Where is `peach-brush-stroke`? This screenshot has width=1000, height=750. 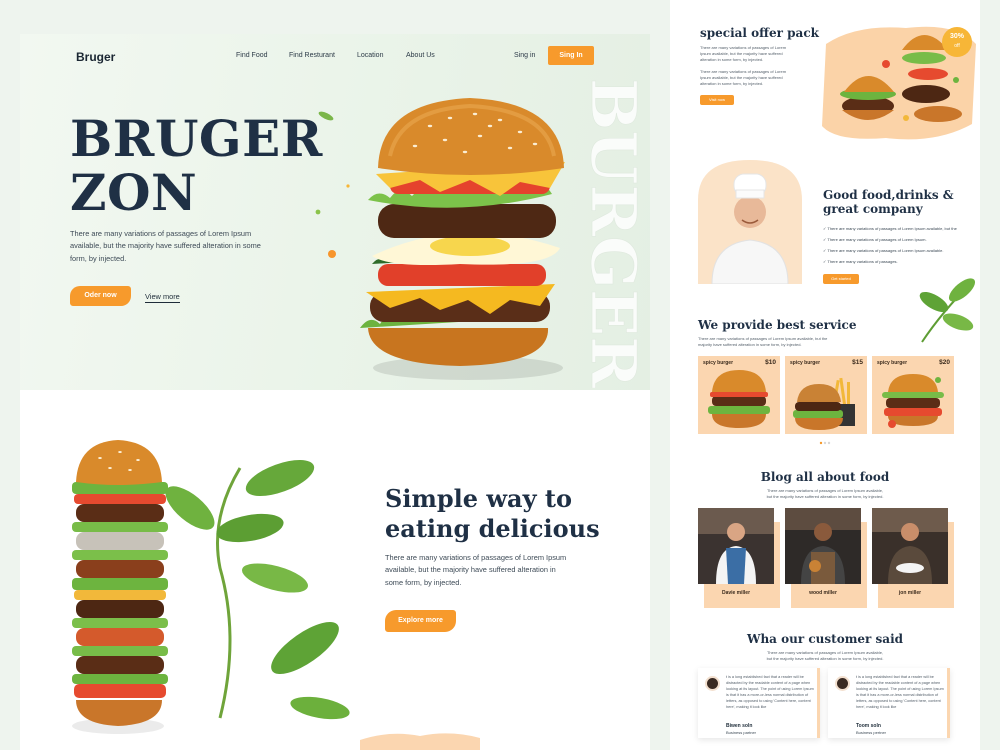
peach-brush-stroke is located at coordinates (420, 741).